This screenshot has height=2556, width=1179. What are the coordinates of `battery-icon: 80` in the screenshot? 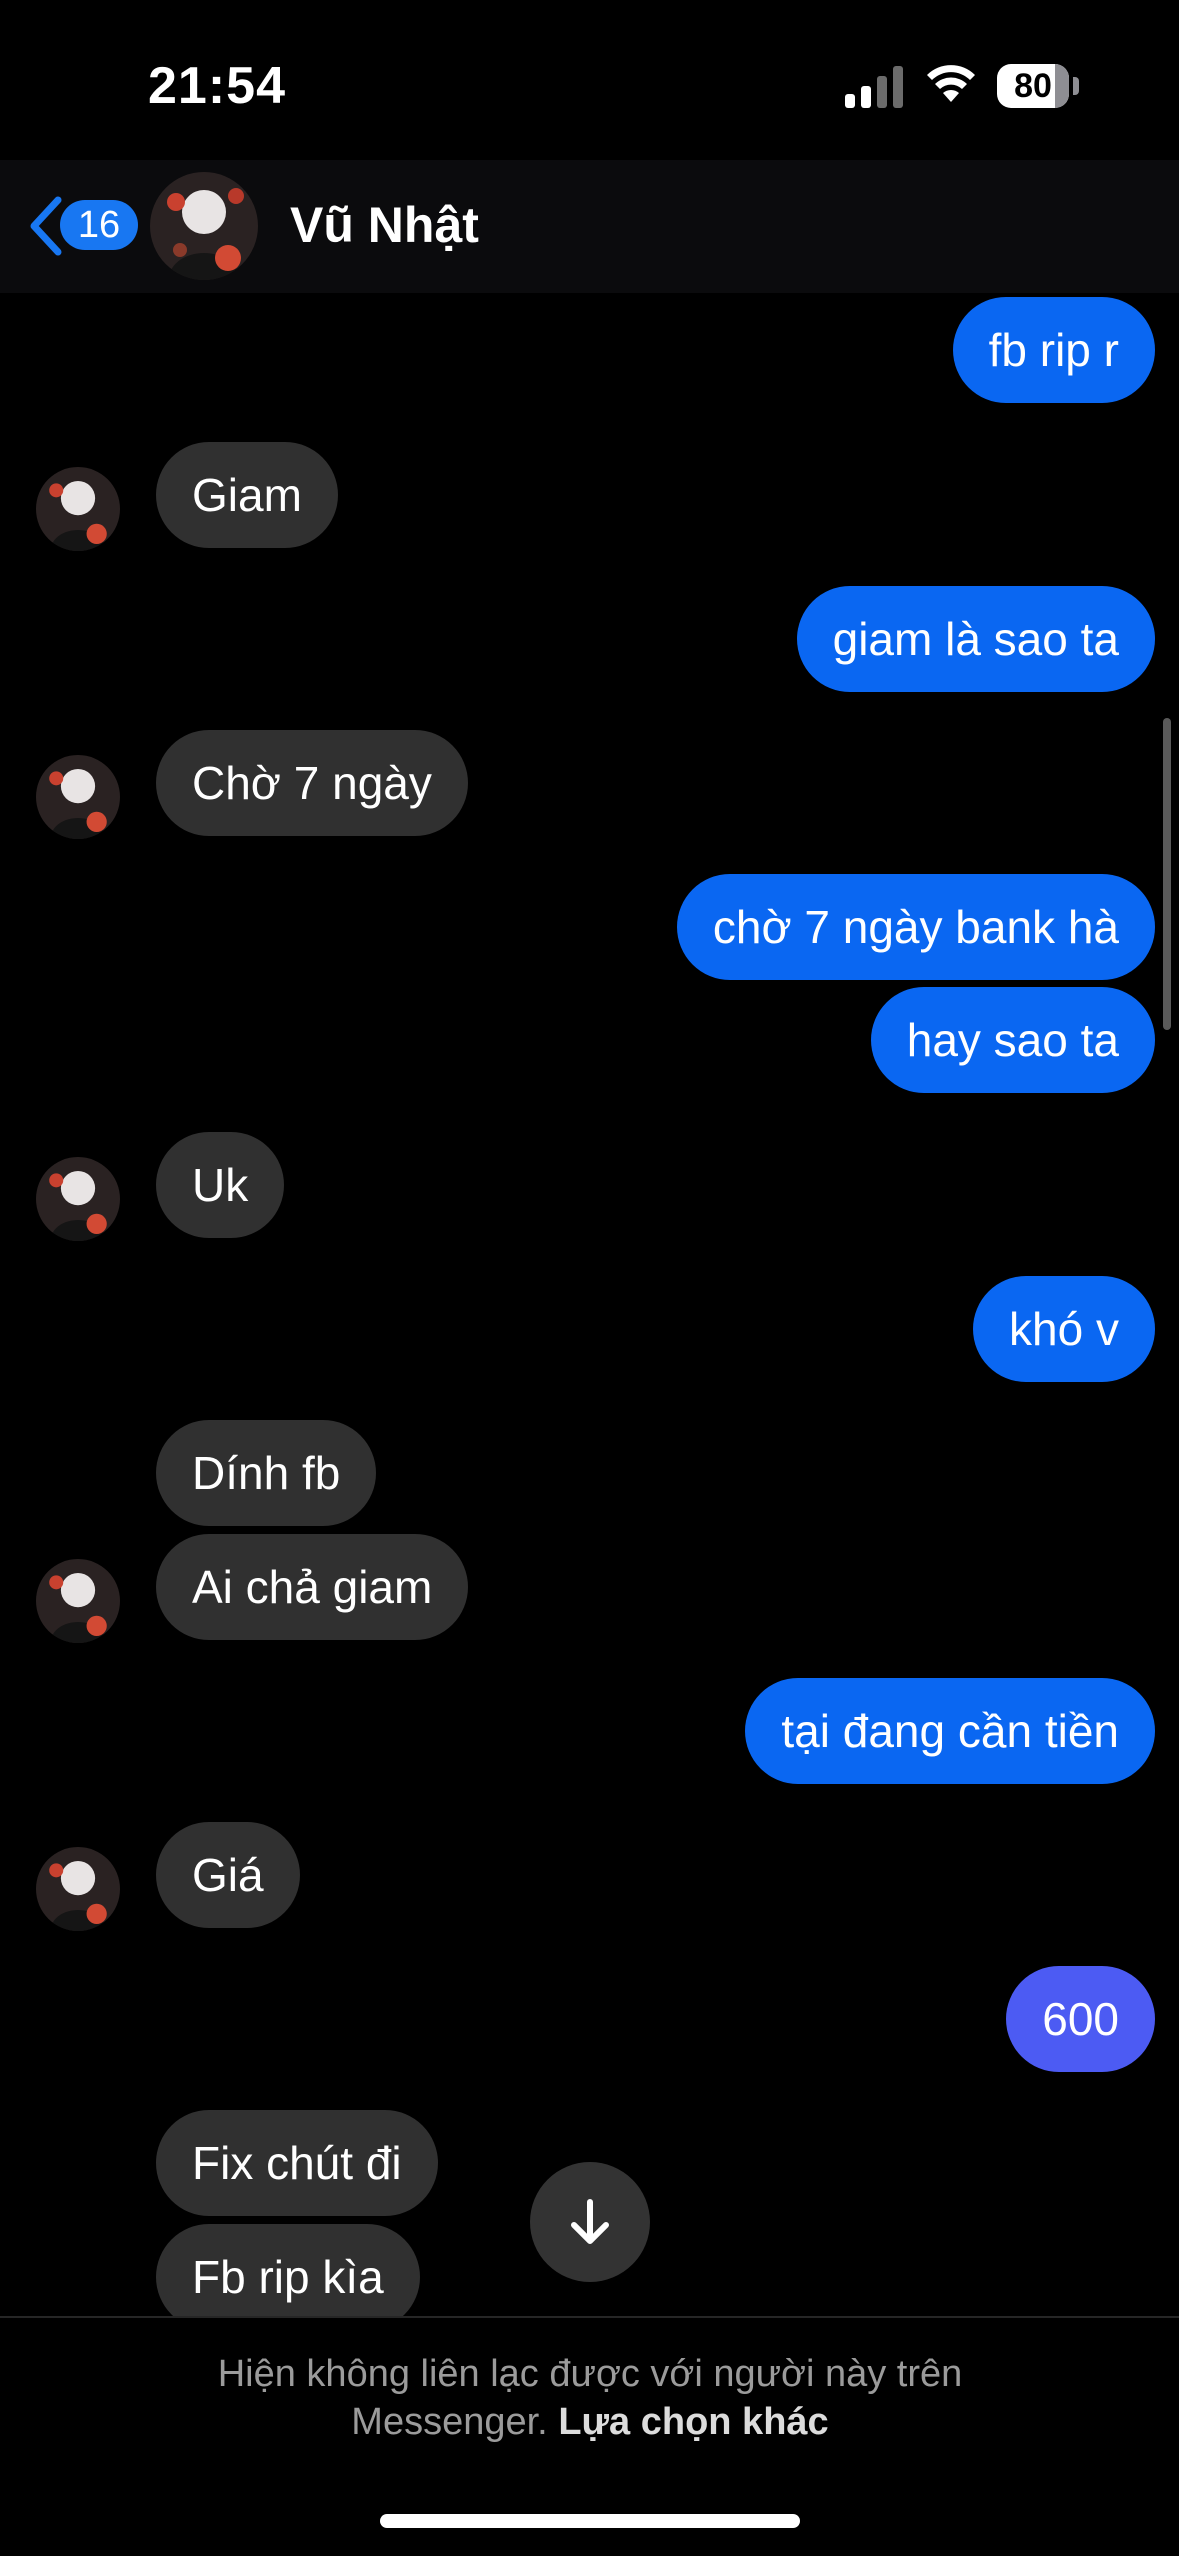 It's located at (1033, 86).